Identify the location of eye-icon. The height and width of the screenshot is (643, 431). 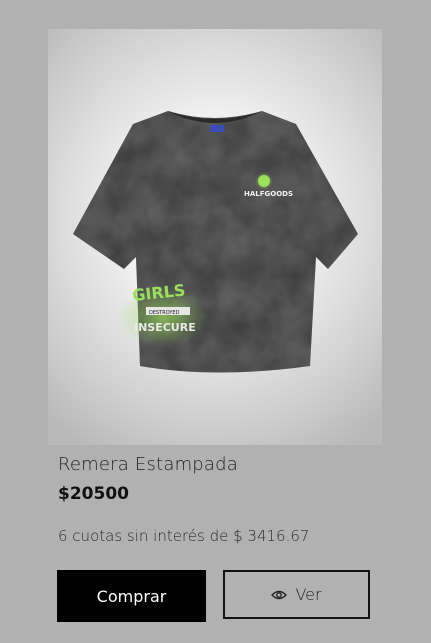
(279, 595).